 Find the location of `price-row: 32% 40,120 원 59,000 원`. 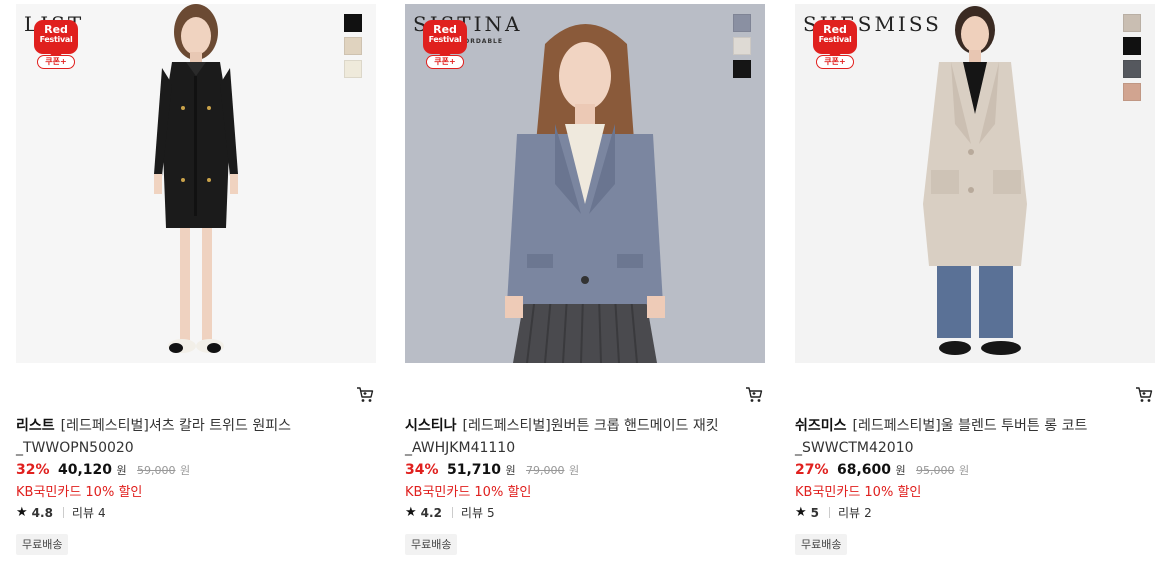

price-row: 32% 40,120 원 59,000 원 is located at coordinates (103, 470).